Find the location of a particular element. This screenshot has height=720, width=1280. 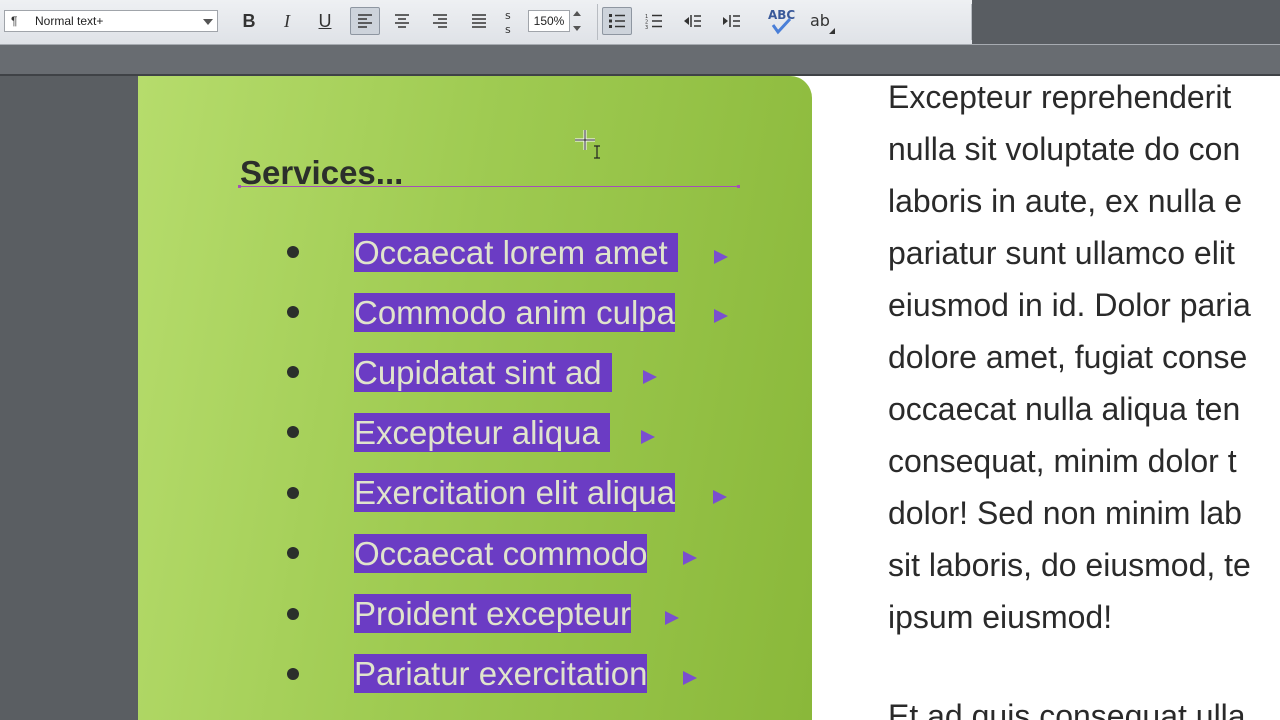

numbered-list-button: 123 is located at coordinates (654, 21).